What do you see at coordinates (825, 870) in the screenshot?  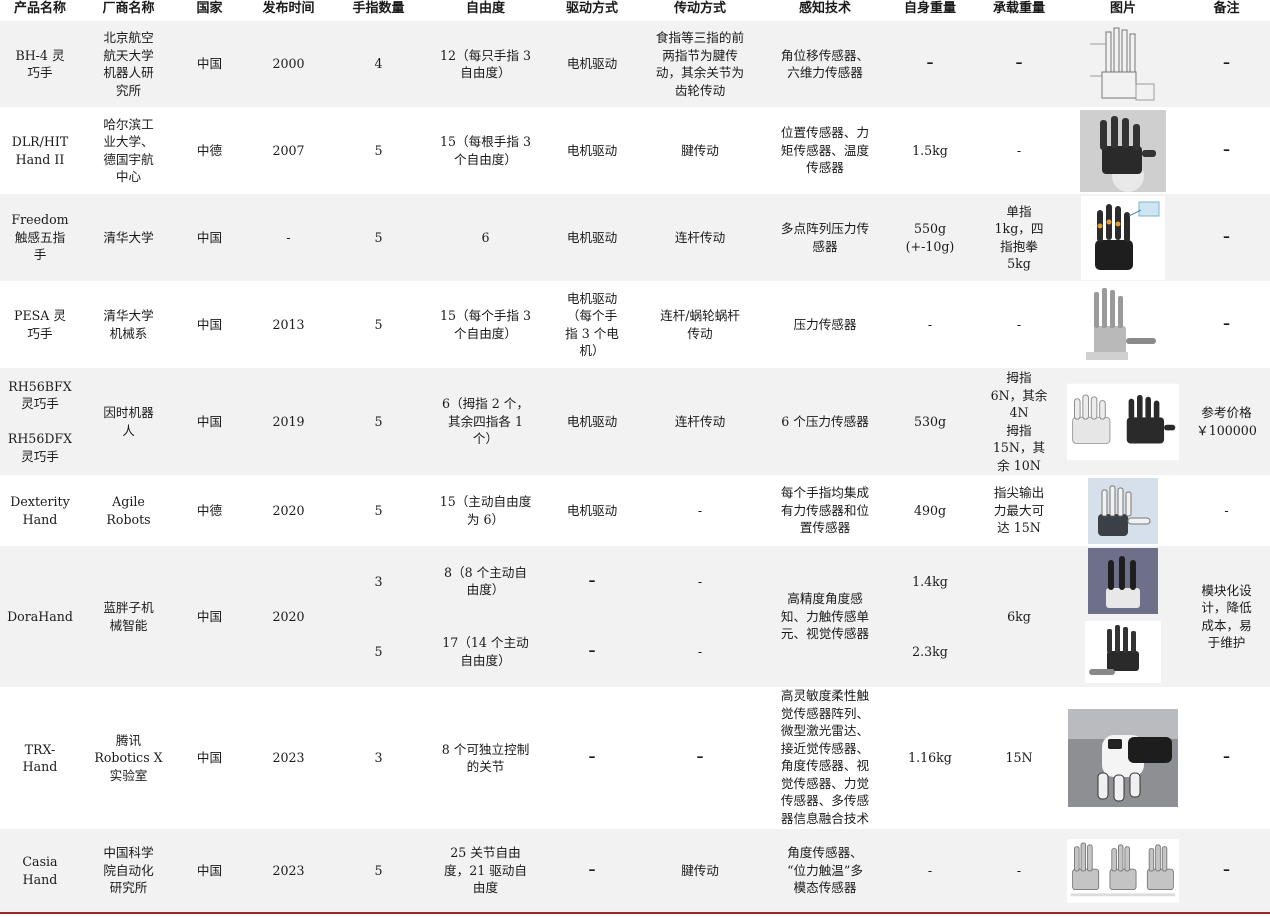 I see `cell-sensing: 角度传感器、 “位力触温”多 模态传感器` at bounding box center [825, 870].